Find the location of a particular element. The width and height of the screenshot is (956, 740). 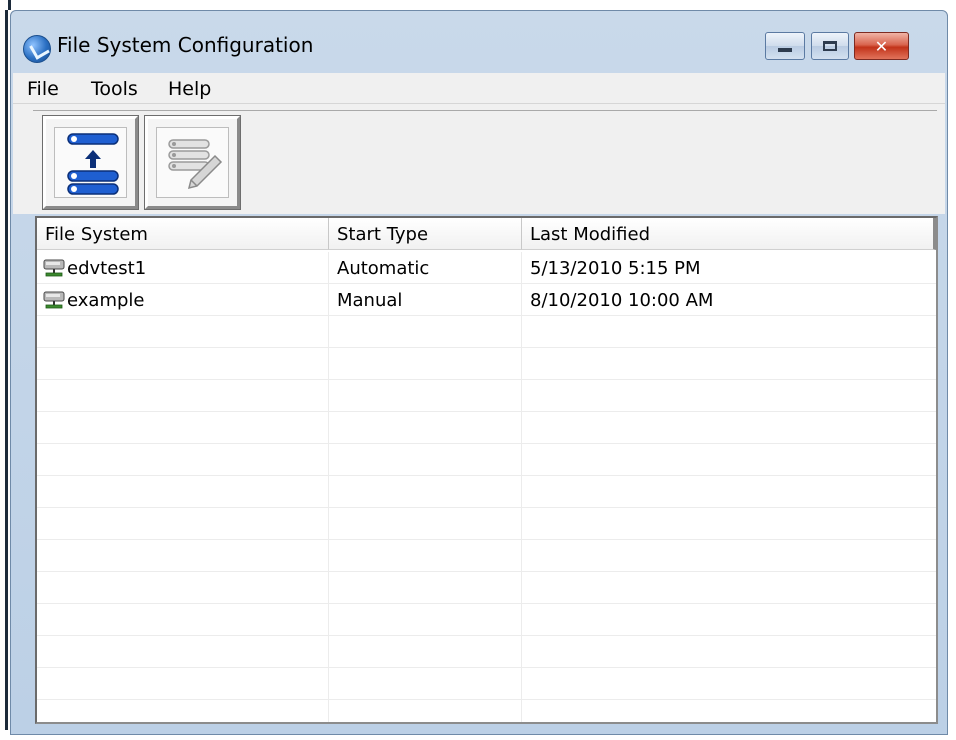

column-header-last-modified: Last Modified is located at coordinates (729, 234).